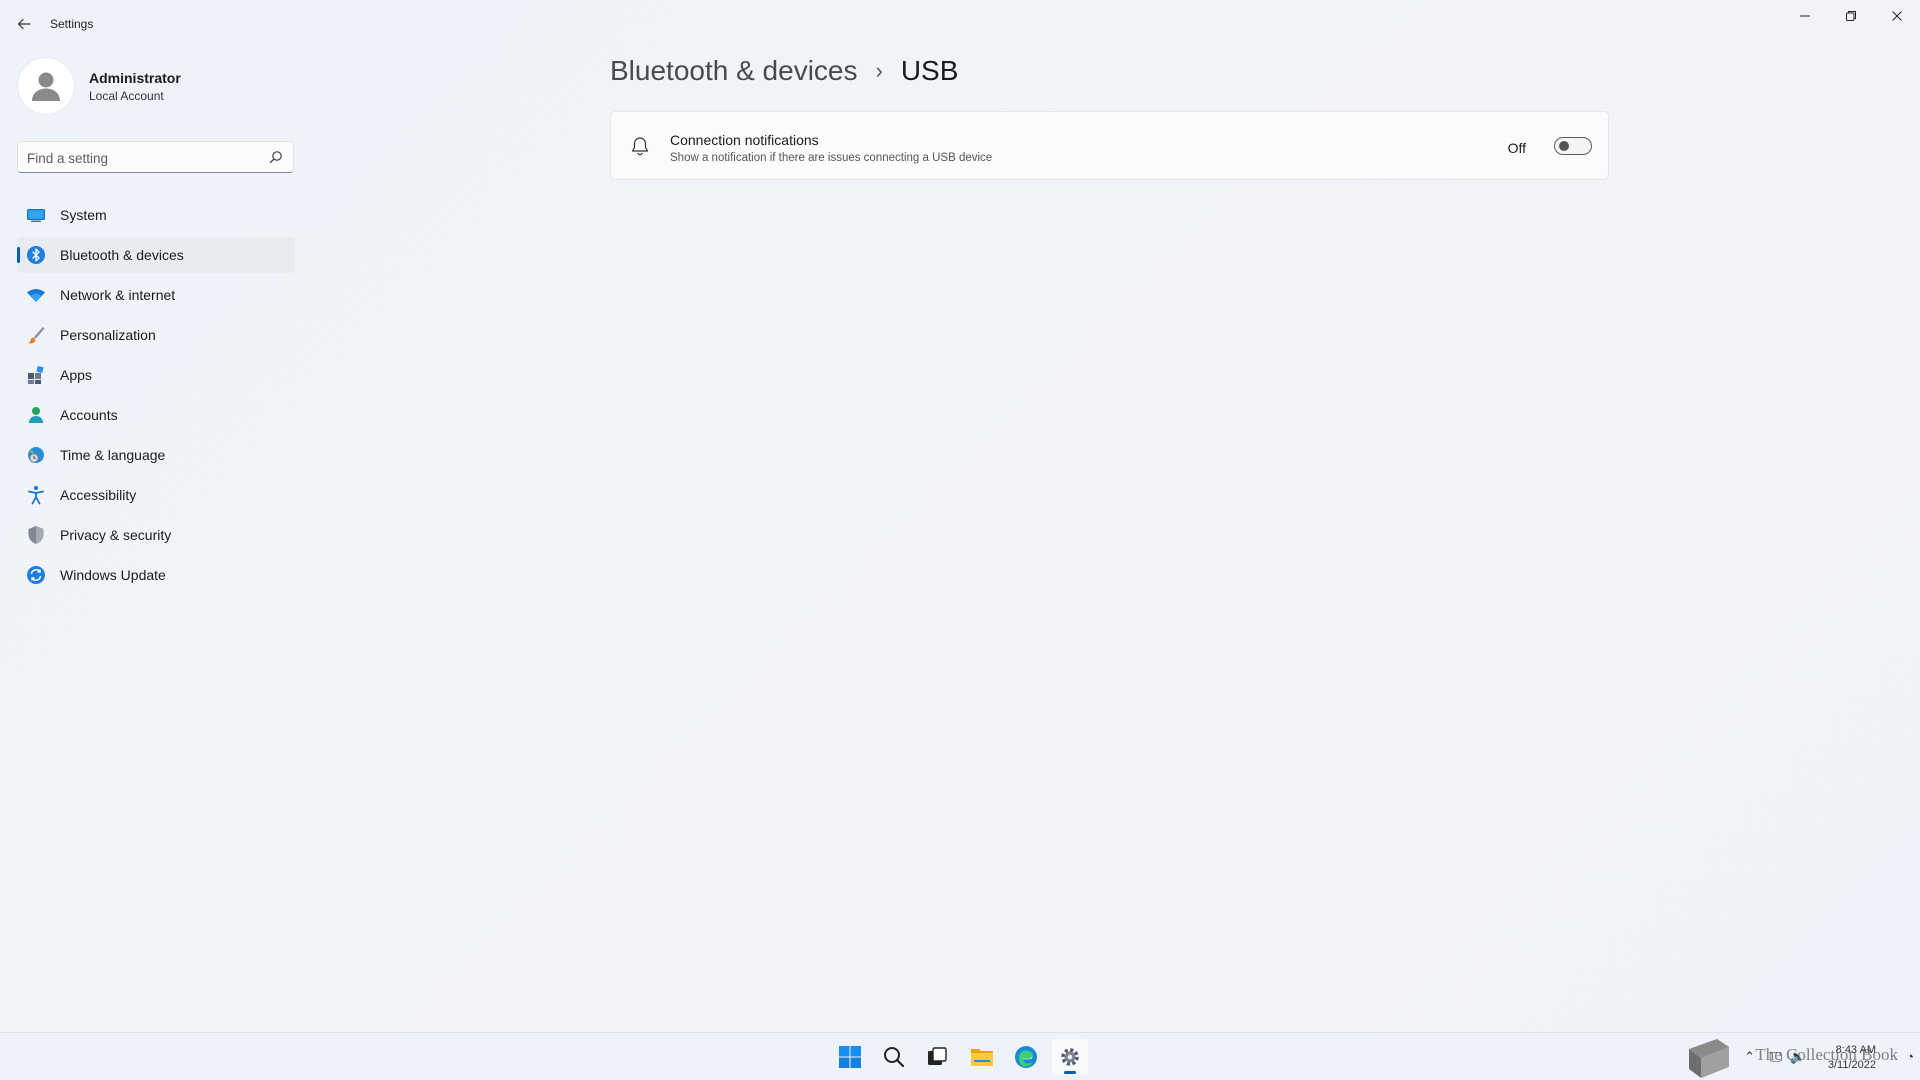  I want to click on settings-icon, so click(1070, 1057).